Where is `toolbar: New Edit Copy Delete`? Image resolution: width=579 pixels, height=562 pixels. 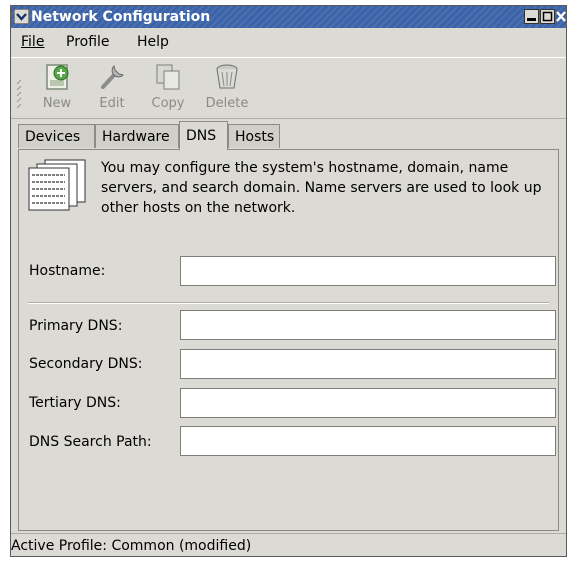
toolbar: New Edit Copy Delete is located at coordinates (288, 88).